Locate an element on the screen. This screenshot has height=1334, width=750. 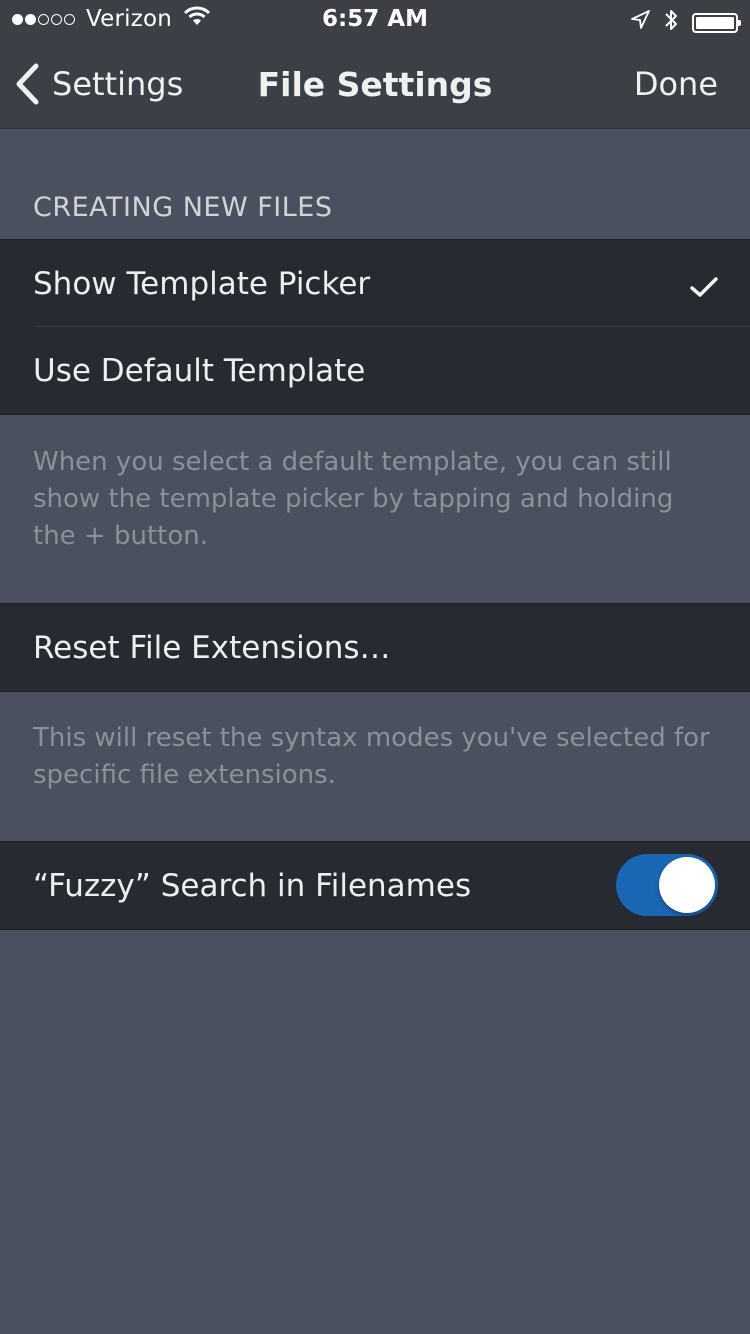
fuzzy-search-row: “Fuzzy” Search in Filenames is located at coordinates (375, 885).